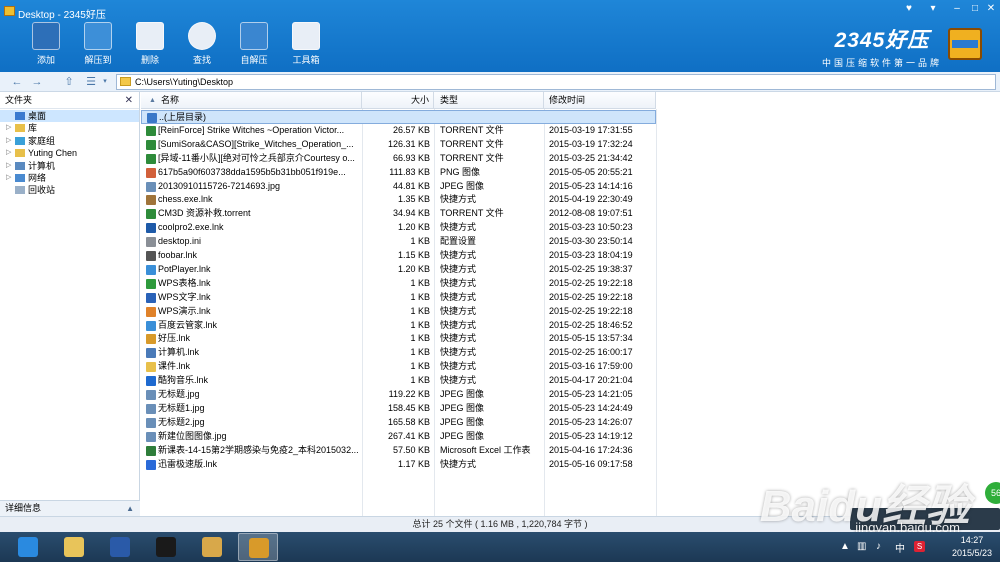 This screenshot has height=562, width=1000. I want to click on file-date: 2015-02-25 18:46:52, so click(591, 324).